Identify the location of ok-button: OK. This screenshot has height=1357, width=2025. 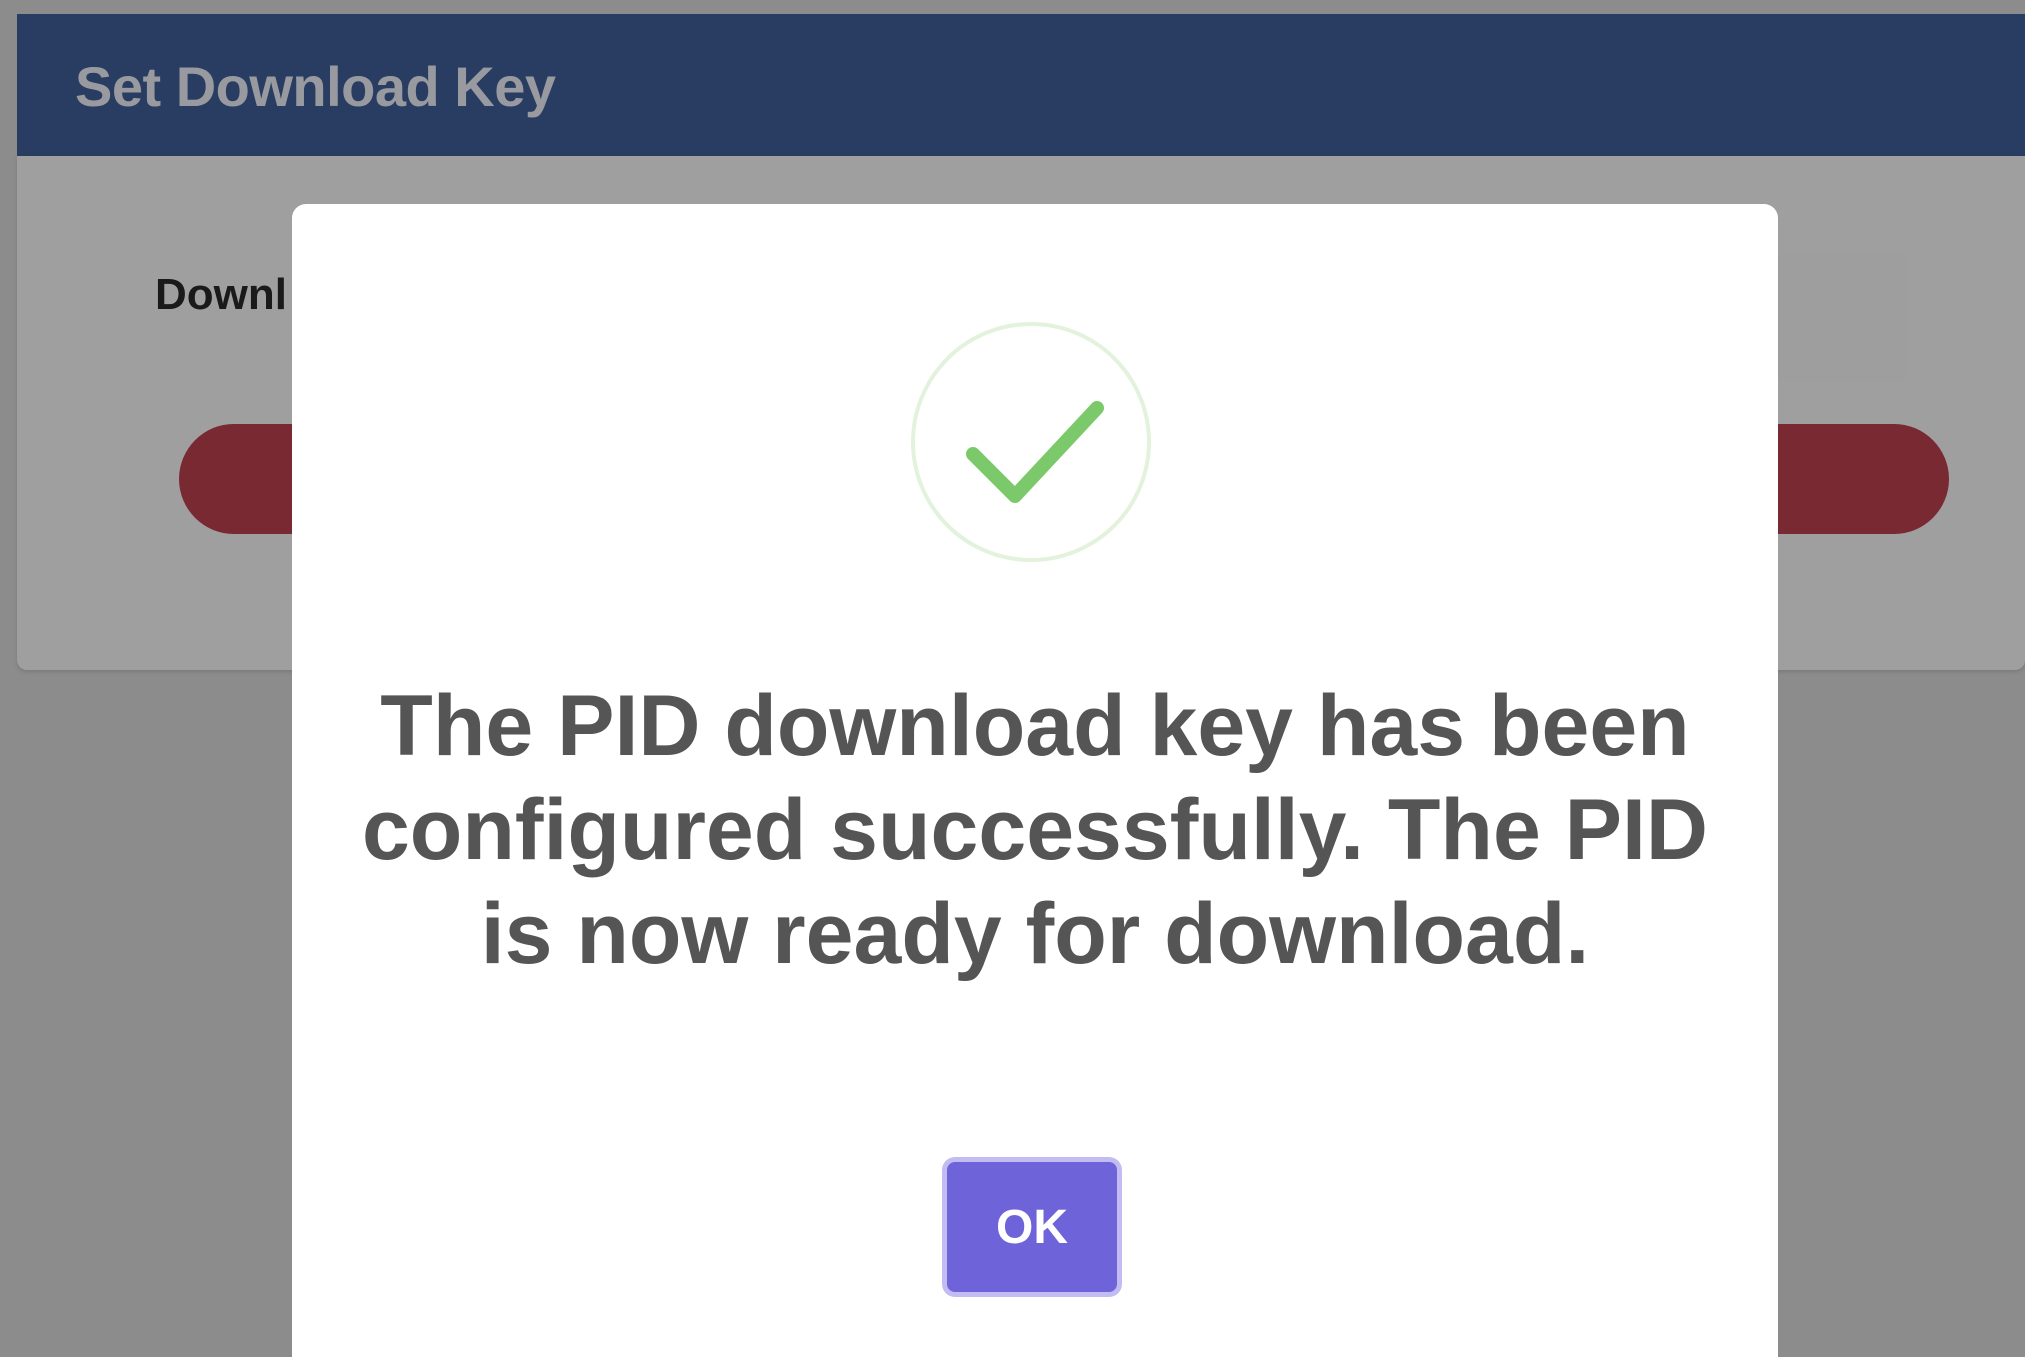
(1032, 1227).